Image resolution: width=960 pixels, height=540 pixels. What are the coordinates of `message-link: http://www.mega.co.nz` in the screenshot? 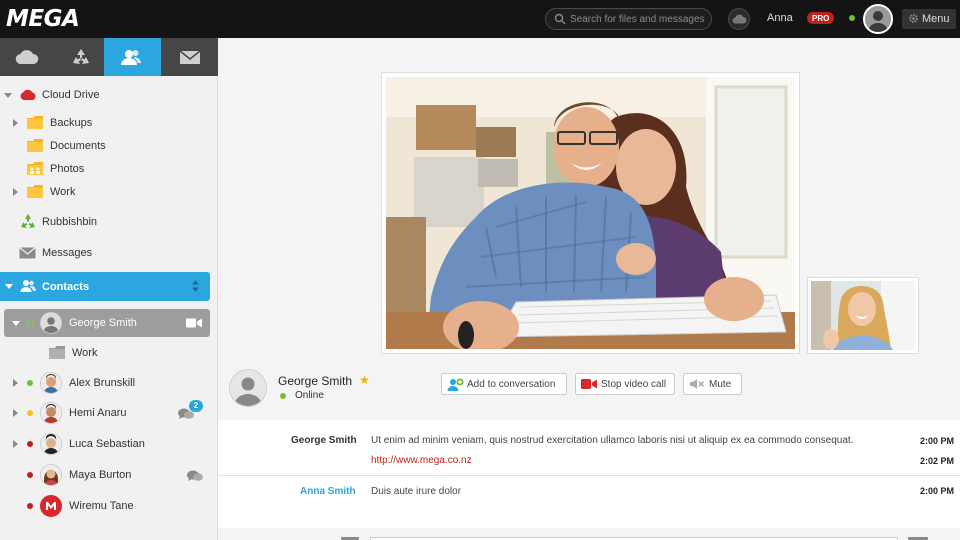 It's located at (421, 460).